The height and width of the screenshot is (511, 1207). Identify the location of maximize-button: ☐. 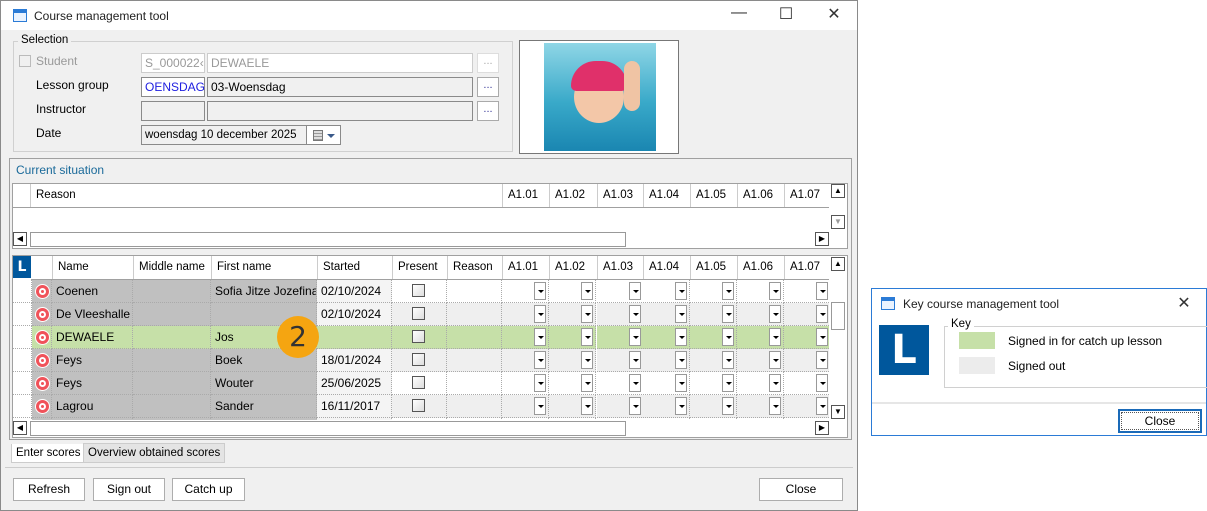
(786, 14).